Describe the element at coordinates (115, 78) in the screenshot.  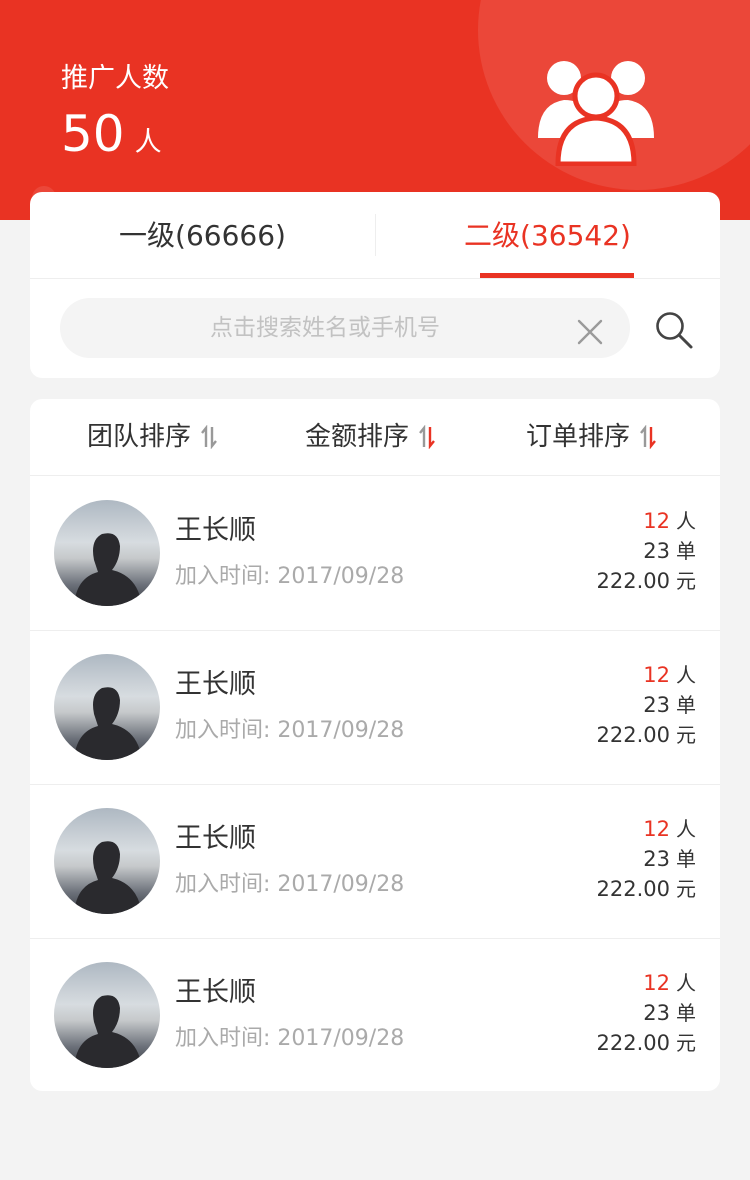
I see `promotion-count-label: 推广人数` at that location.